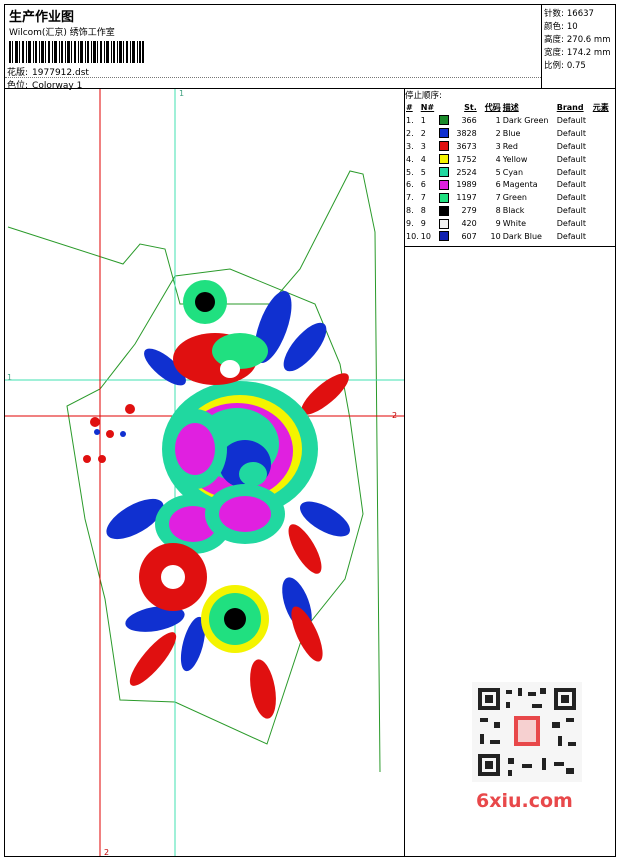 The height and width of the screenshot is (861, 620). What do you see at coordinates (423, 198) in the screenshot?
I see `thread-needle: 7` at bounding box center [423, 198].